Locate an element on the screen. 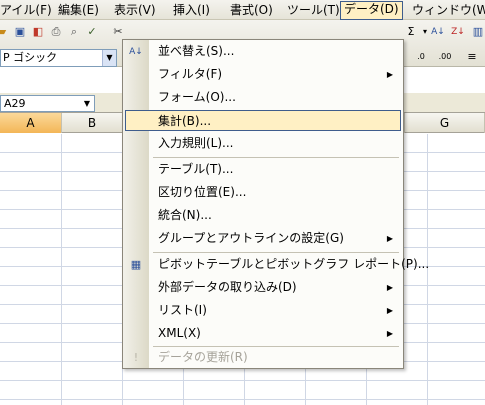  print-preview-icon: ⌕ is located at coordinates (74, 32).